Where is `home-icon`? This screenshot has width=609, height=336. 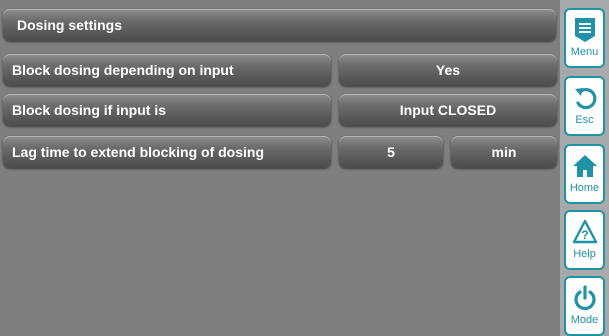
home-icon is located at coordinates (584, 166).